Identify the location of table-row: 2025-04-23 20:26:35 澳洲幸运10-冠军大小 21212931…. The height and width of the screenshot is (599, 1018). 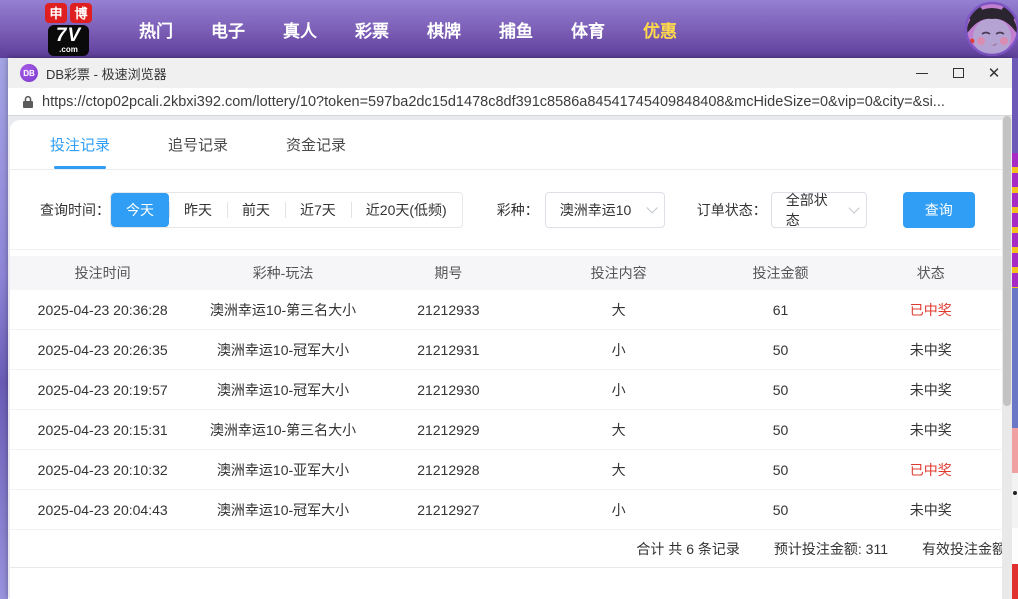
(511, 350).